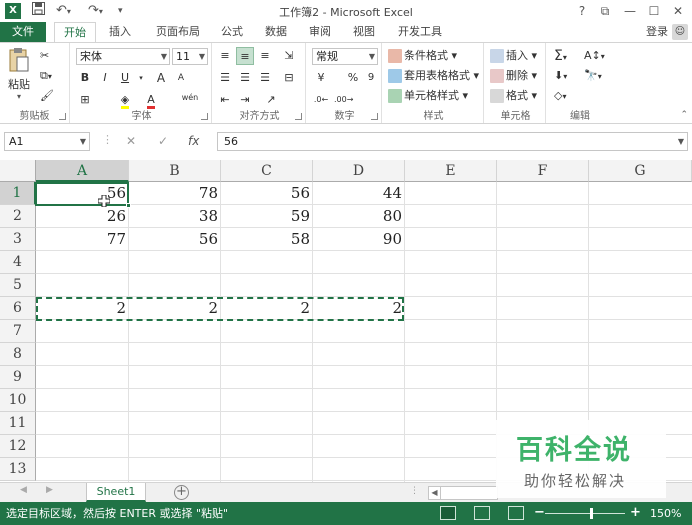 This screenshot has height=525, width=692. I want to click on zoom-slider-track, so click(585, 513).